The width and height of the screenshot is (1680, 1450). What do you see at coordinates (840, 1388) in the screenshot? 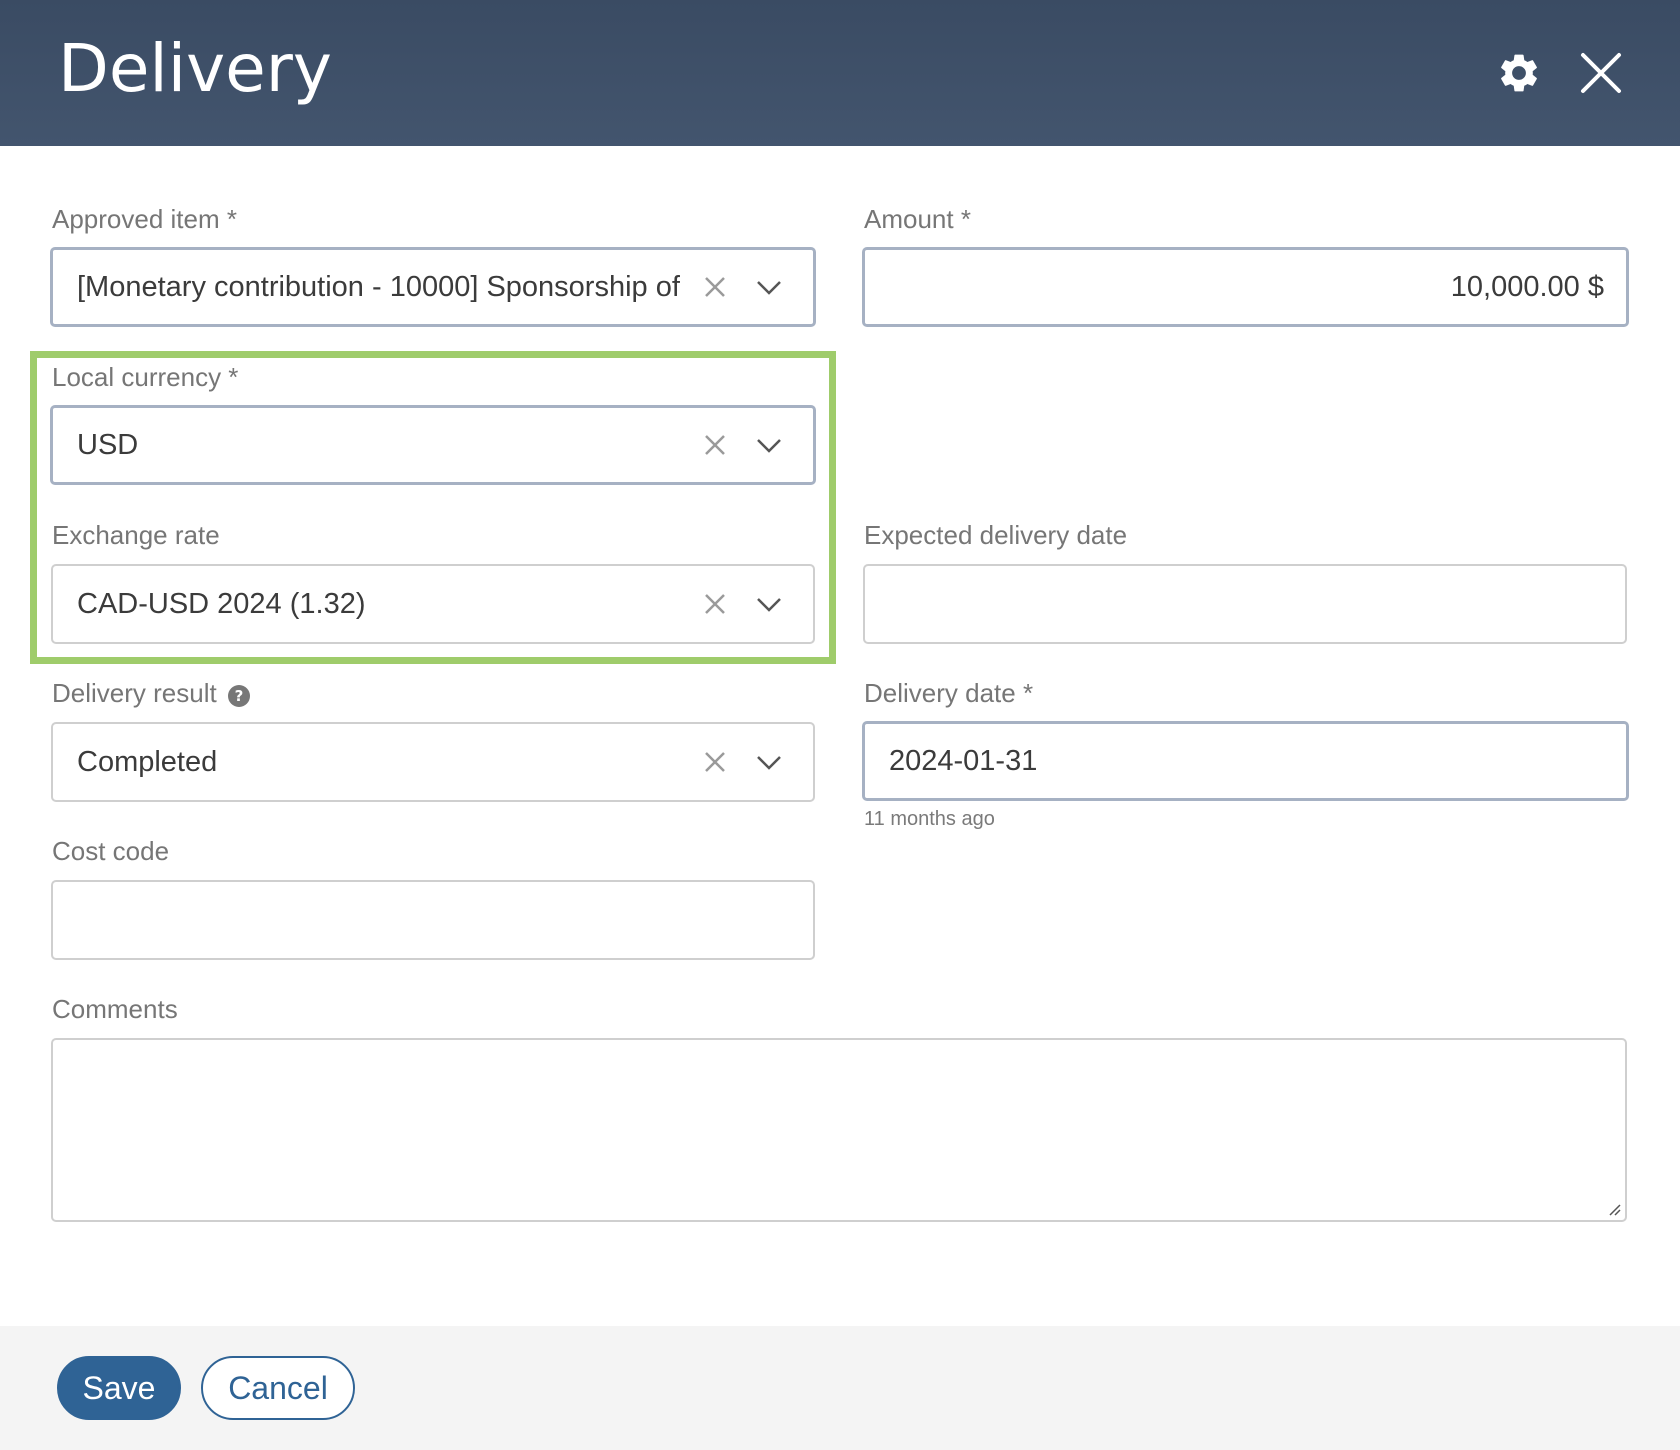
I see `dialog-footer: Save Cancel` at bounding box center [840, 1388].